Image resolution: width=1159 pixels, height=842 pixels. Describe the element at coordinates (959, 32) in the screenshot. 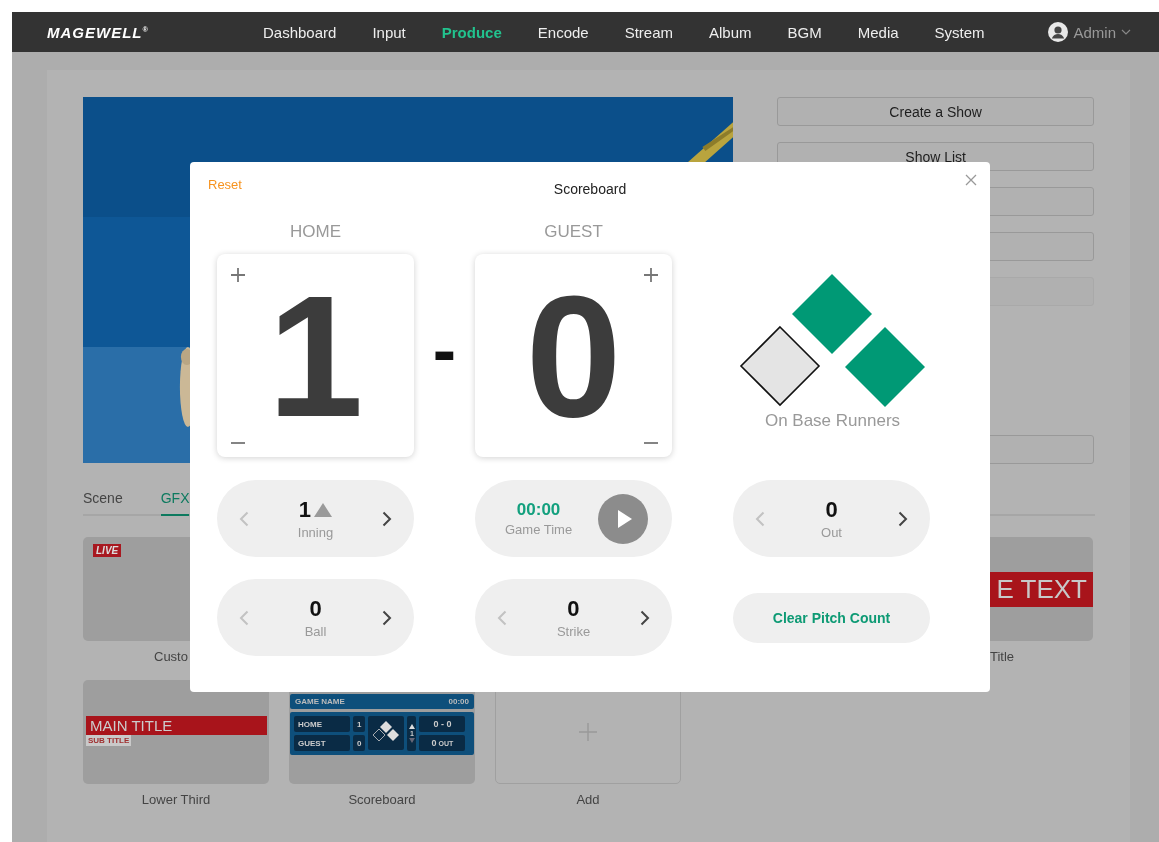

I see `nav-item: System` at that location.